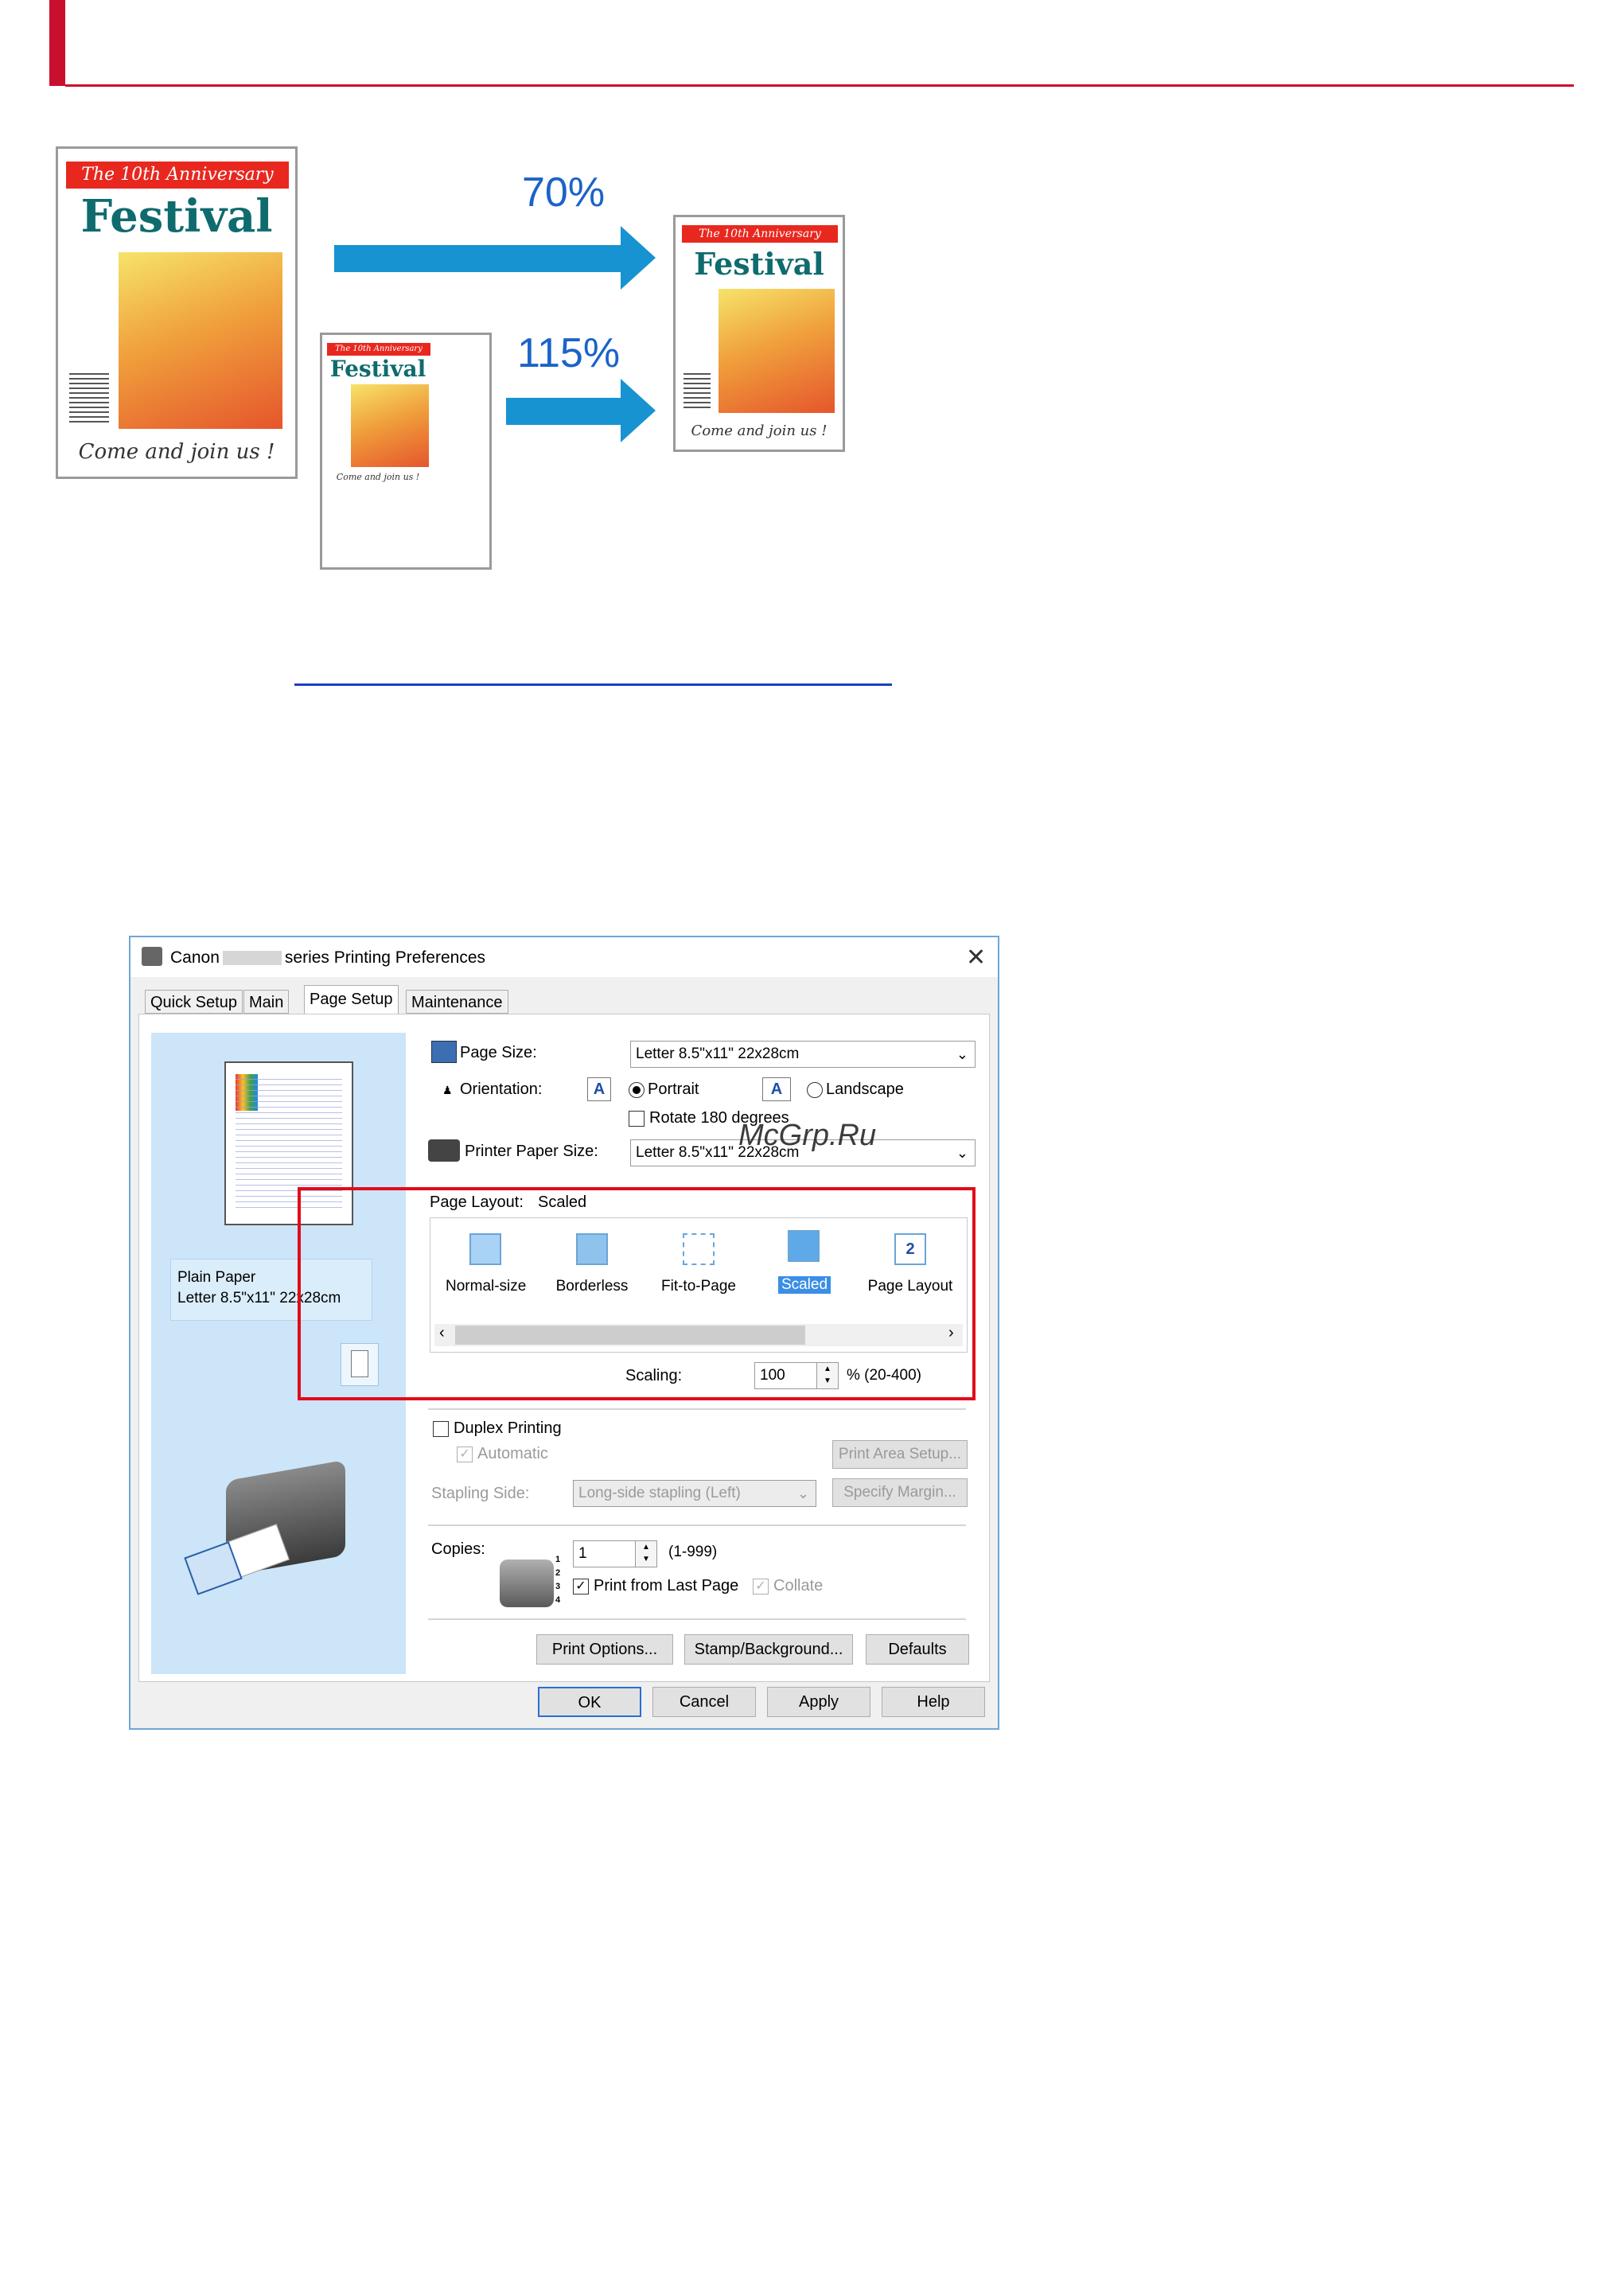 This screenshot has height=2274, width=1624. What do you see at coordinates (57, 43) in the screenshot?
I see `header-accent-bar` at bounding box center [57, 43].